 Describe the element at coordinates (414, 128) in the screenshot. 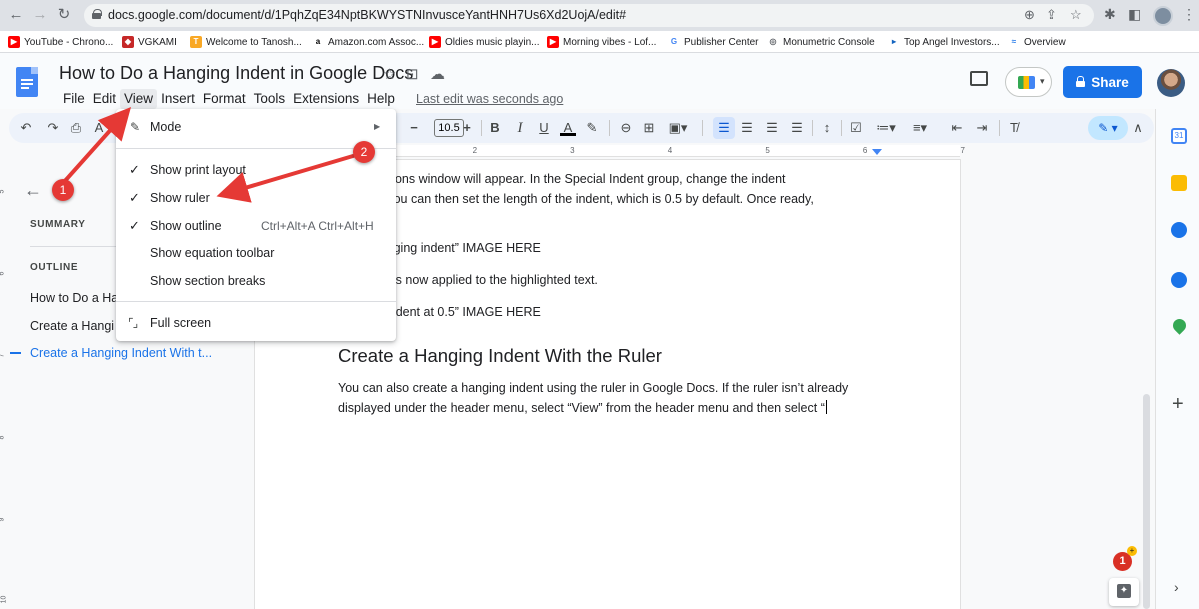

I see `decrease-font-size-icon: −` at that location.